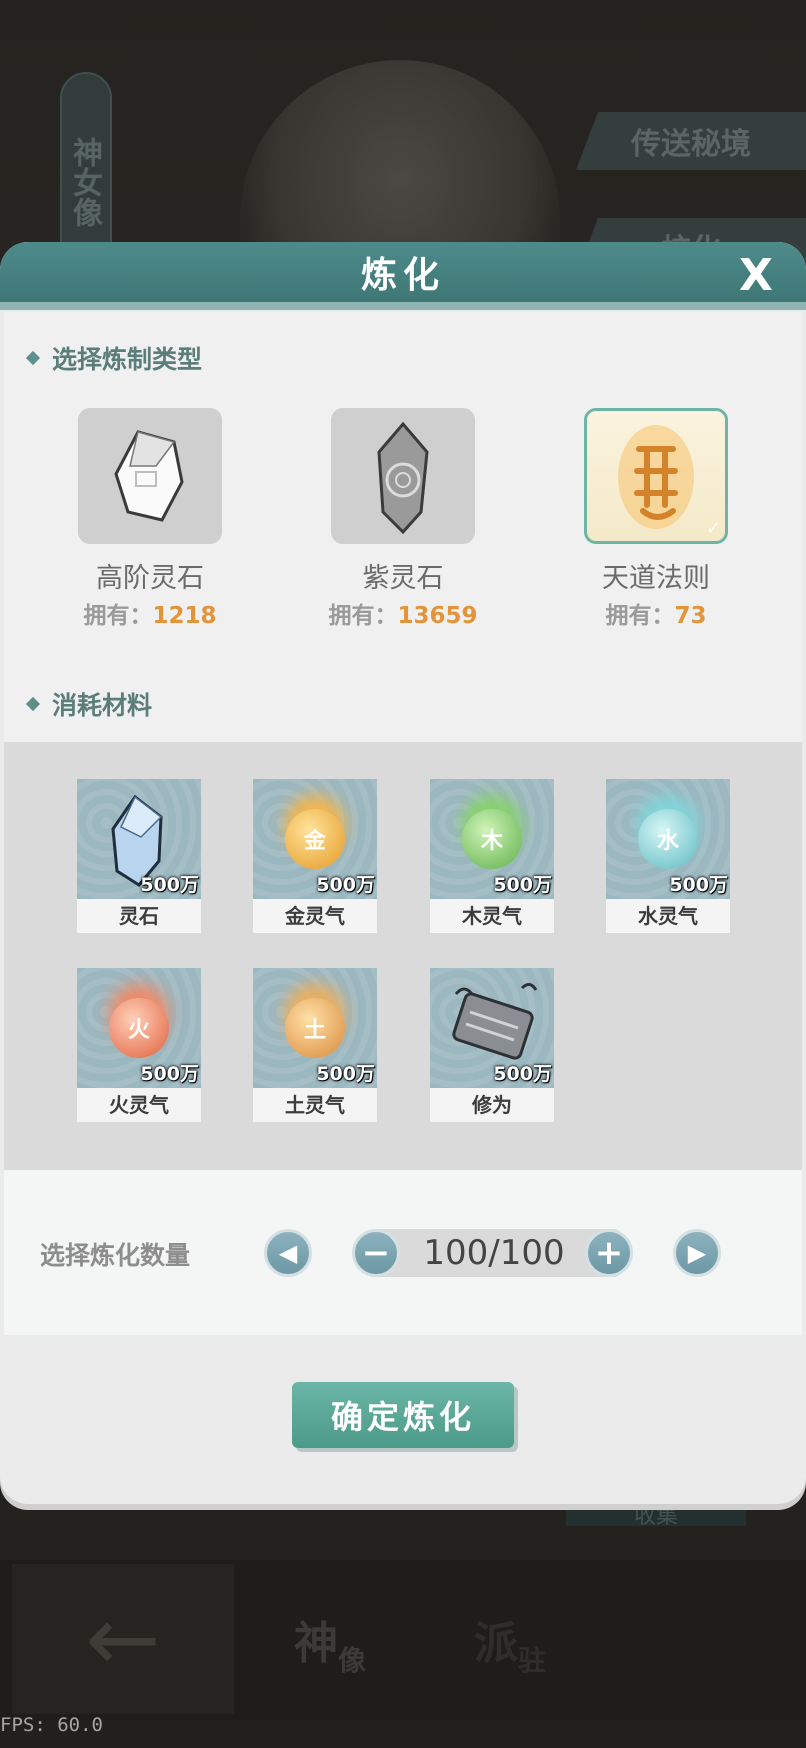 The width and height of the screenshot is (806, 1748). I want to click on type-name-heaven-law: 天道法则, so click(656, 578).